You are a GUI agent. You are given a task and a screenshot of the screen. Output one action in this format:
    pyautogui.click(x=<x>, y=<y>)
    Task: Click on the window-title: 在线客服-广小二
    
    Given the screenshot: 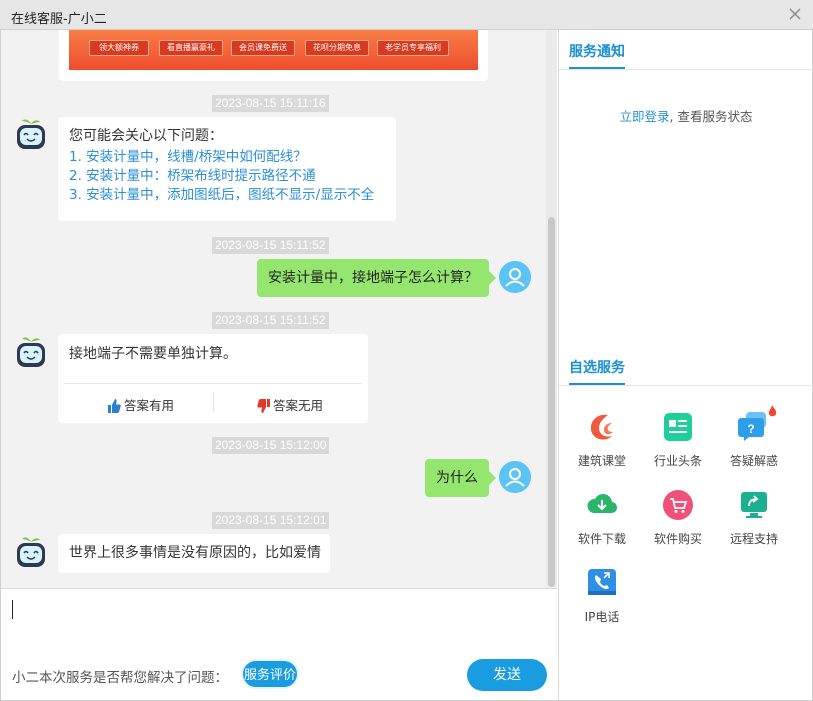 What is the action you would take?
    pyautogui.click(x=59, y=19)
    